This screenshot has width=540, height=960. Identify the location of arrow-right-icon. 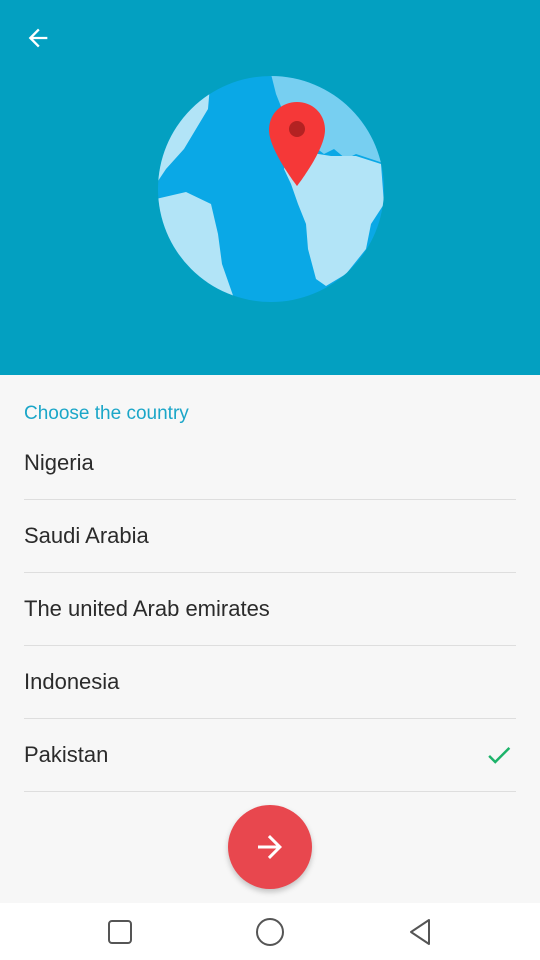
(270, 847).